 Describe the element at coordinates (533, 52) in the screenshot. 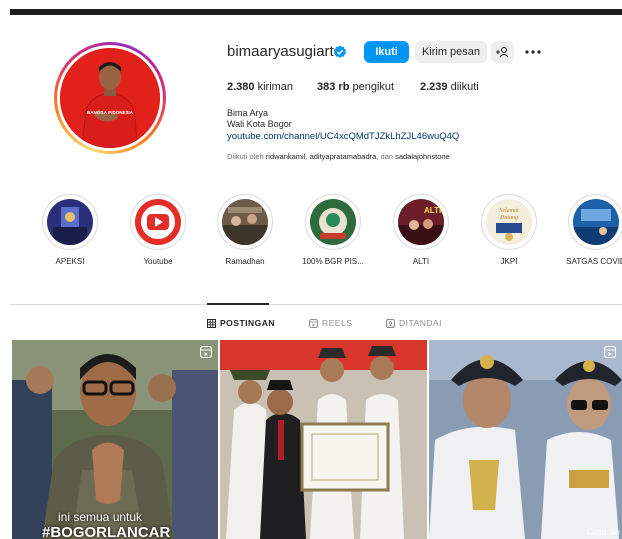

I see `more-options-icon` at that location.